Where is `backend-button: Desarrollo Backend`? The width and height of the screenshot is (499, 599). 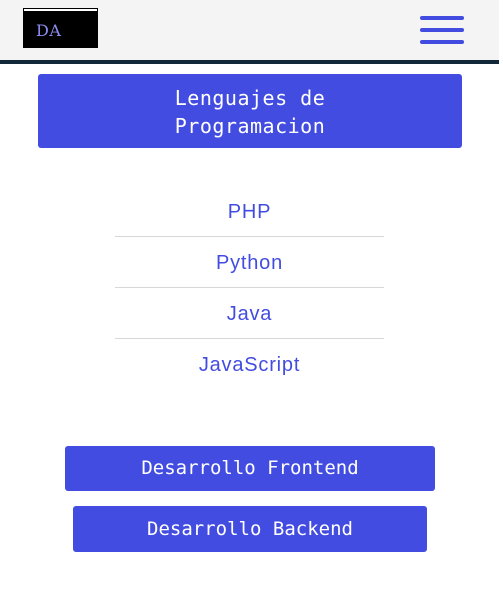 backend-button: Desarrollo Backend is located at coordinates (250, 529).